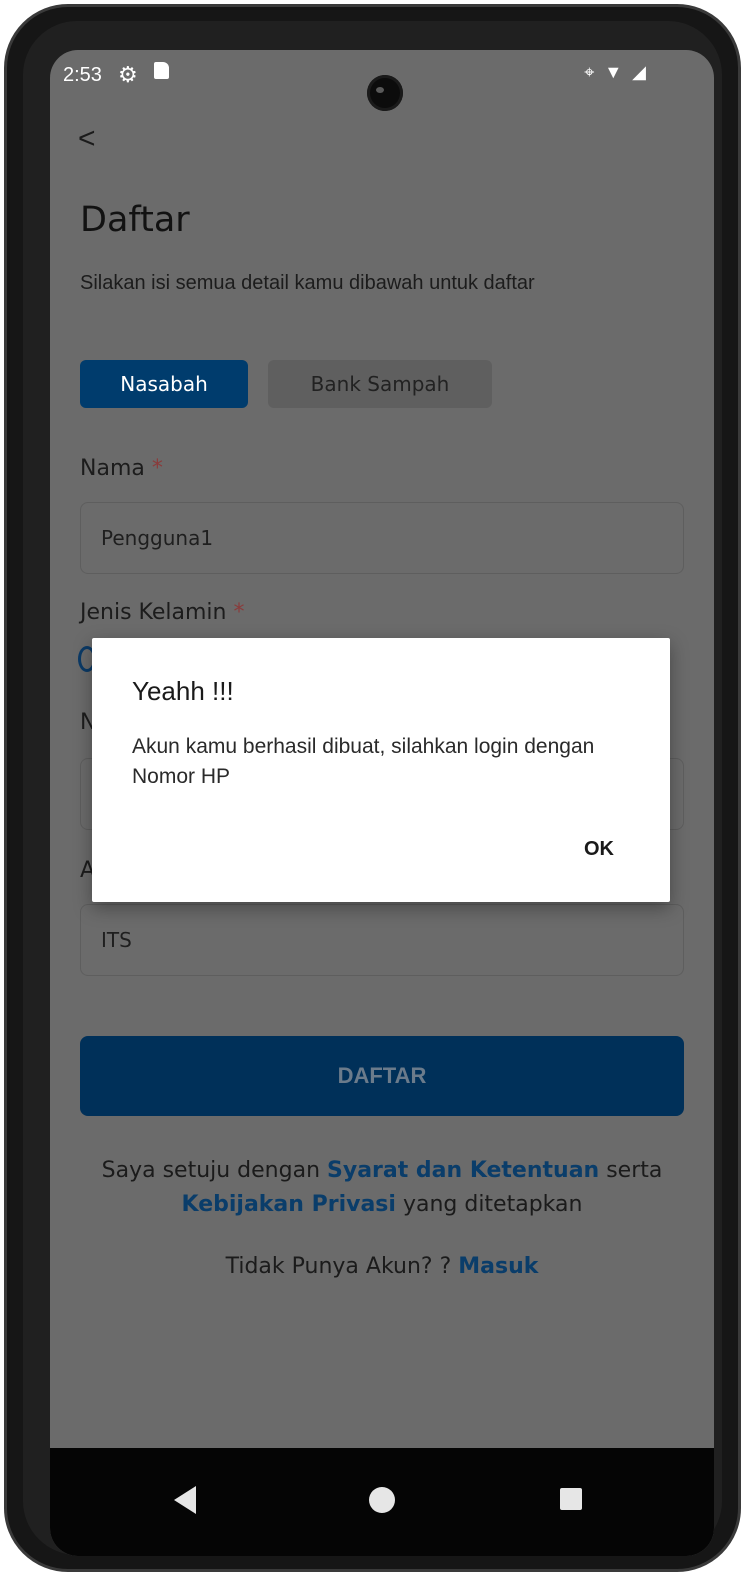  What do you see at coordinates (112, 468) in the screenshot?
I see `name-label-text: Nama` at bounding box center [112, 468].